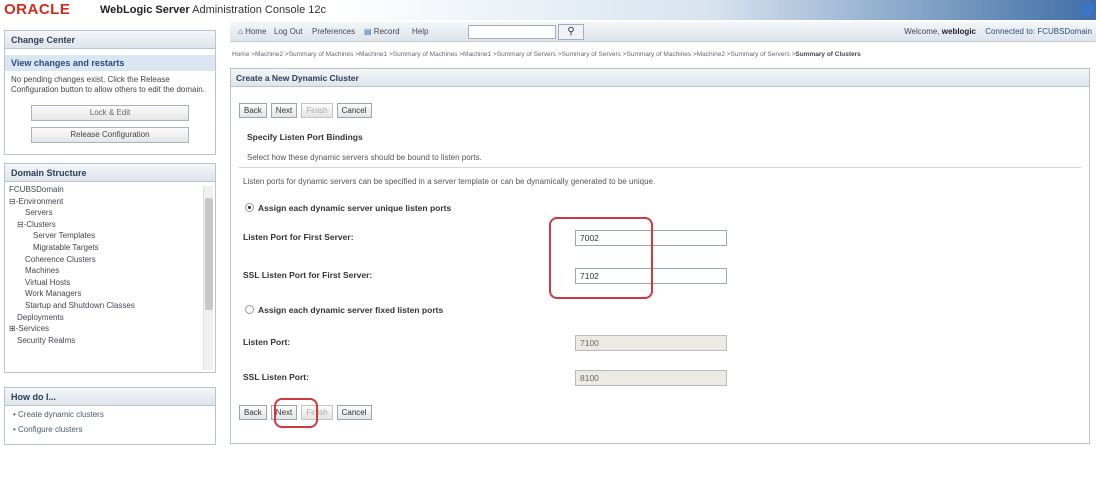  Describe the element at coordinates (110, 63) in the screenshot. I see `view-changes-link: View changes and restarts` at that location.